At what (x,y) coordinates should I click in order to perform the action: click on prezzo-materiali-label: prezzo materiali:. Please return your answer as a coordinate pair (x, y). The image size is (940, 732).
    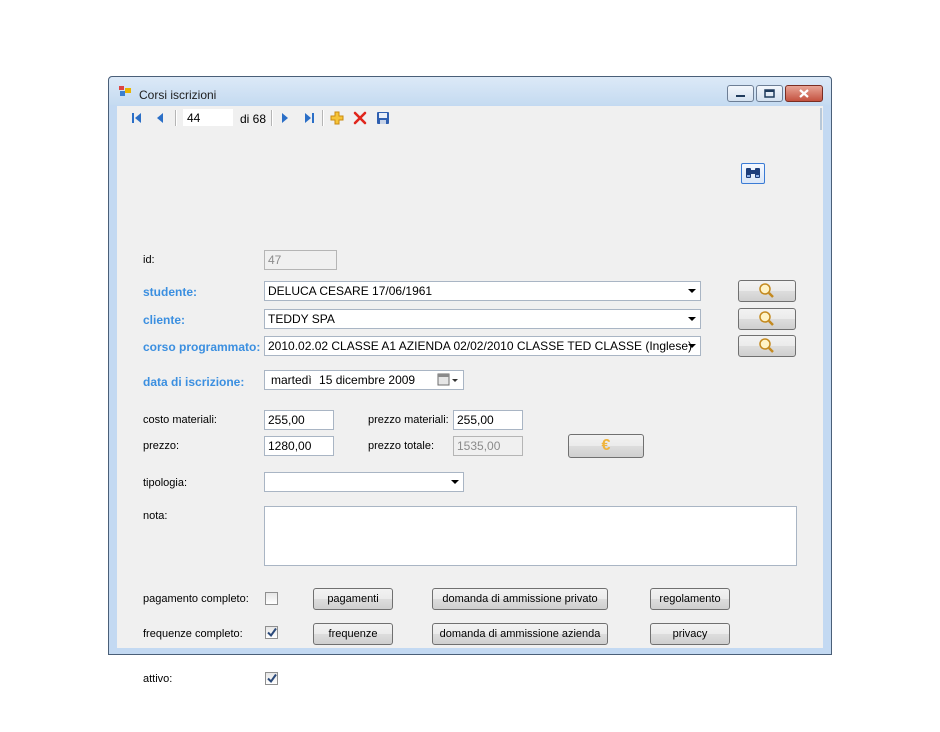
    Looking at the image, I should click on (408, 420).